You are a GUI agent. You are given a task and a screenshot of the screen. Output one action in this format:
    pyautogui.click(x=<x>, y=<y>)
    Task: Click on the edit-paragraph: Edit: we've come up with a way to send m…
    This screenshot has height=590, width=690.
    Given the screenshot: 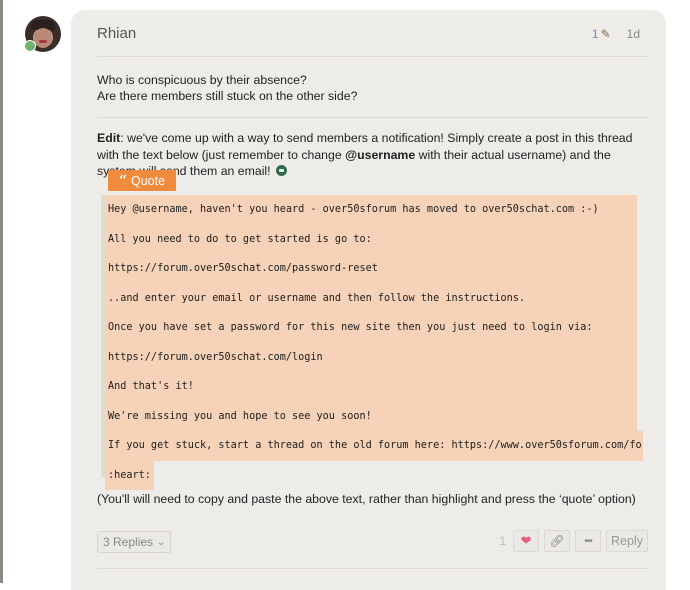 What is the action you would take?
    pyautogui.click(x=367, y=155)
    